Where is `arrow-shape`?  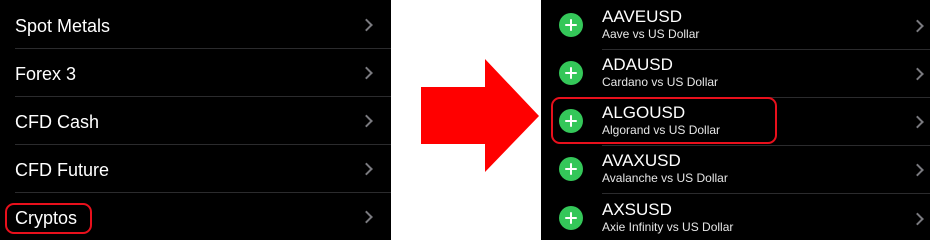
arrow-shape is located at coordinates (480, 115).